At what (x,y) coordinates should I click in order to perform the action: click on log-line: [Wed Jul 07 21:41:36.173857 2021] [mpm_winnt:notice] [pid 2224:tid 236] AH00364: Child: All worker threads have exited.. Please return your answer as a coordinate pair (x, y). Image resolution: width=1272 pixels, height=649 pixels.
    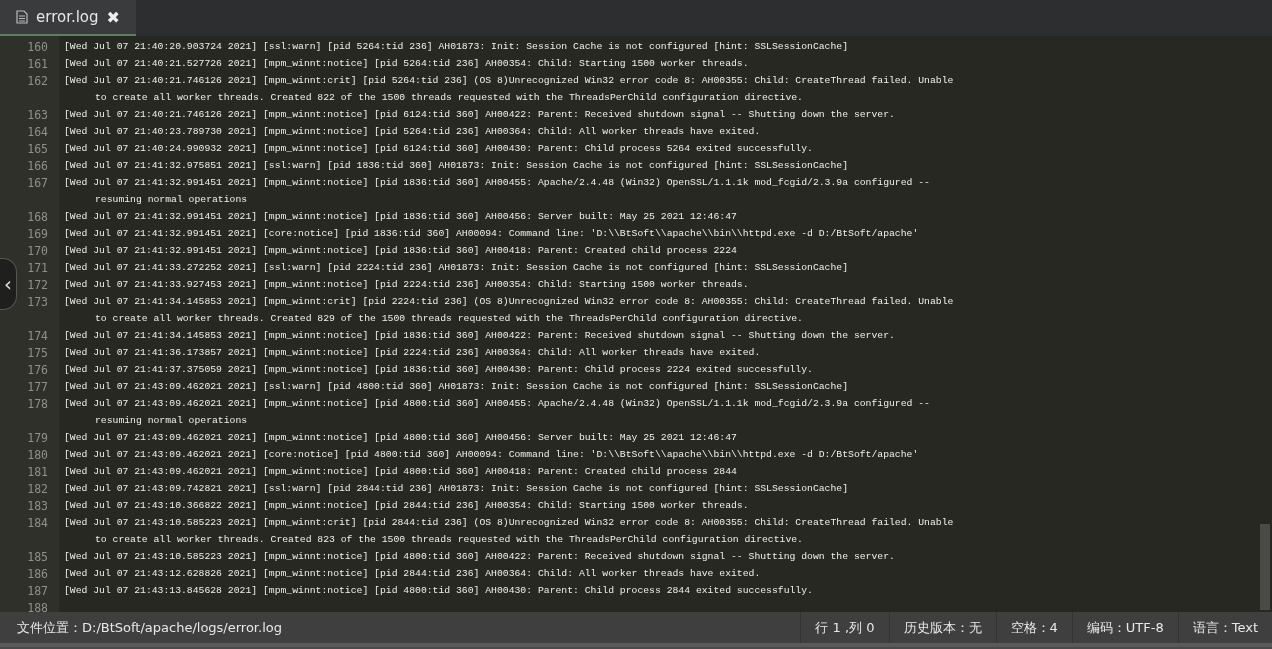
    Looking at the image, I should click on (412, 352).